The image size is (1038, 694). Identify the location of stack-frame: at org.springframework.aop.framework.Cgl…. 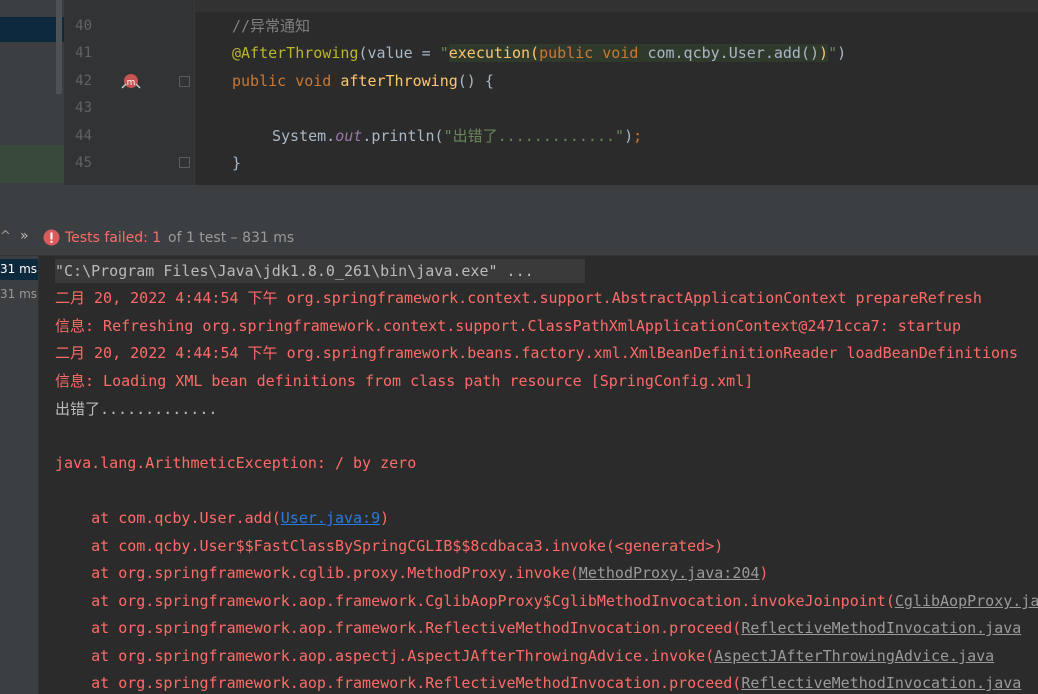
(475, 601).